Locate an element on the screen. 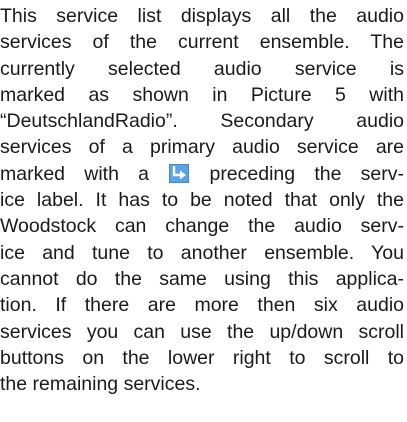 Image resolution: width=407 pixels, height=422 pixels. text-line: tion. If there are more then six audio is located at coordinates (202, 305).